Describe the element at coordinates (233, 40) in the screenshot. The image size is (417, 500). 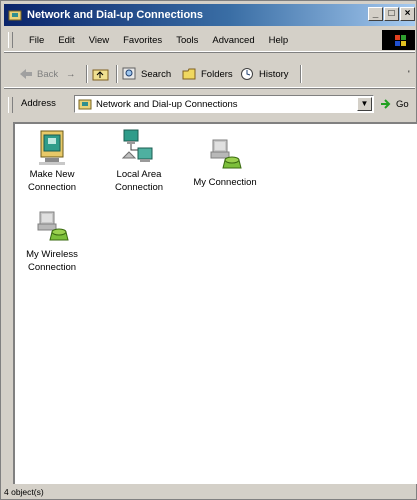
I see `menu-advanced: Advanced` at that location.